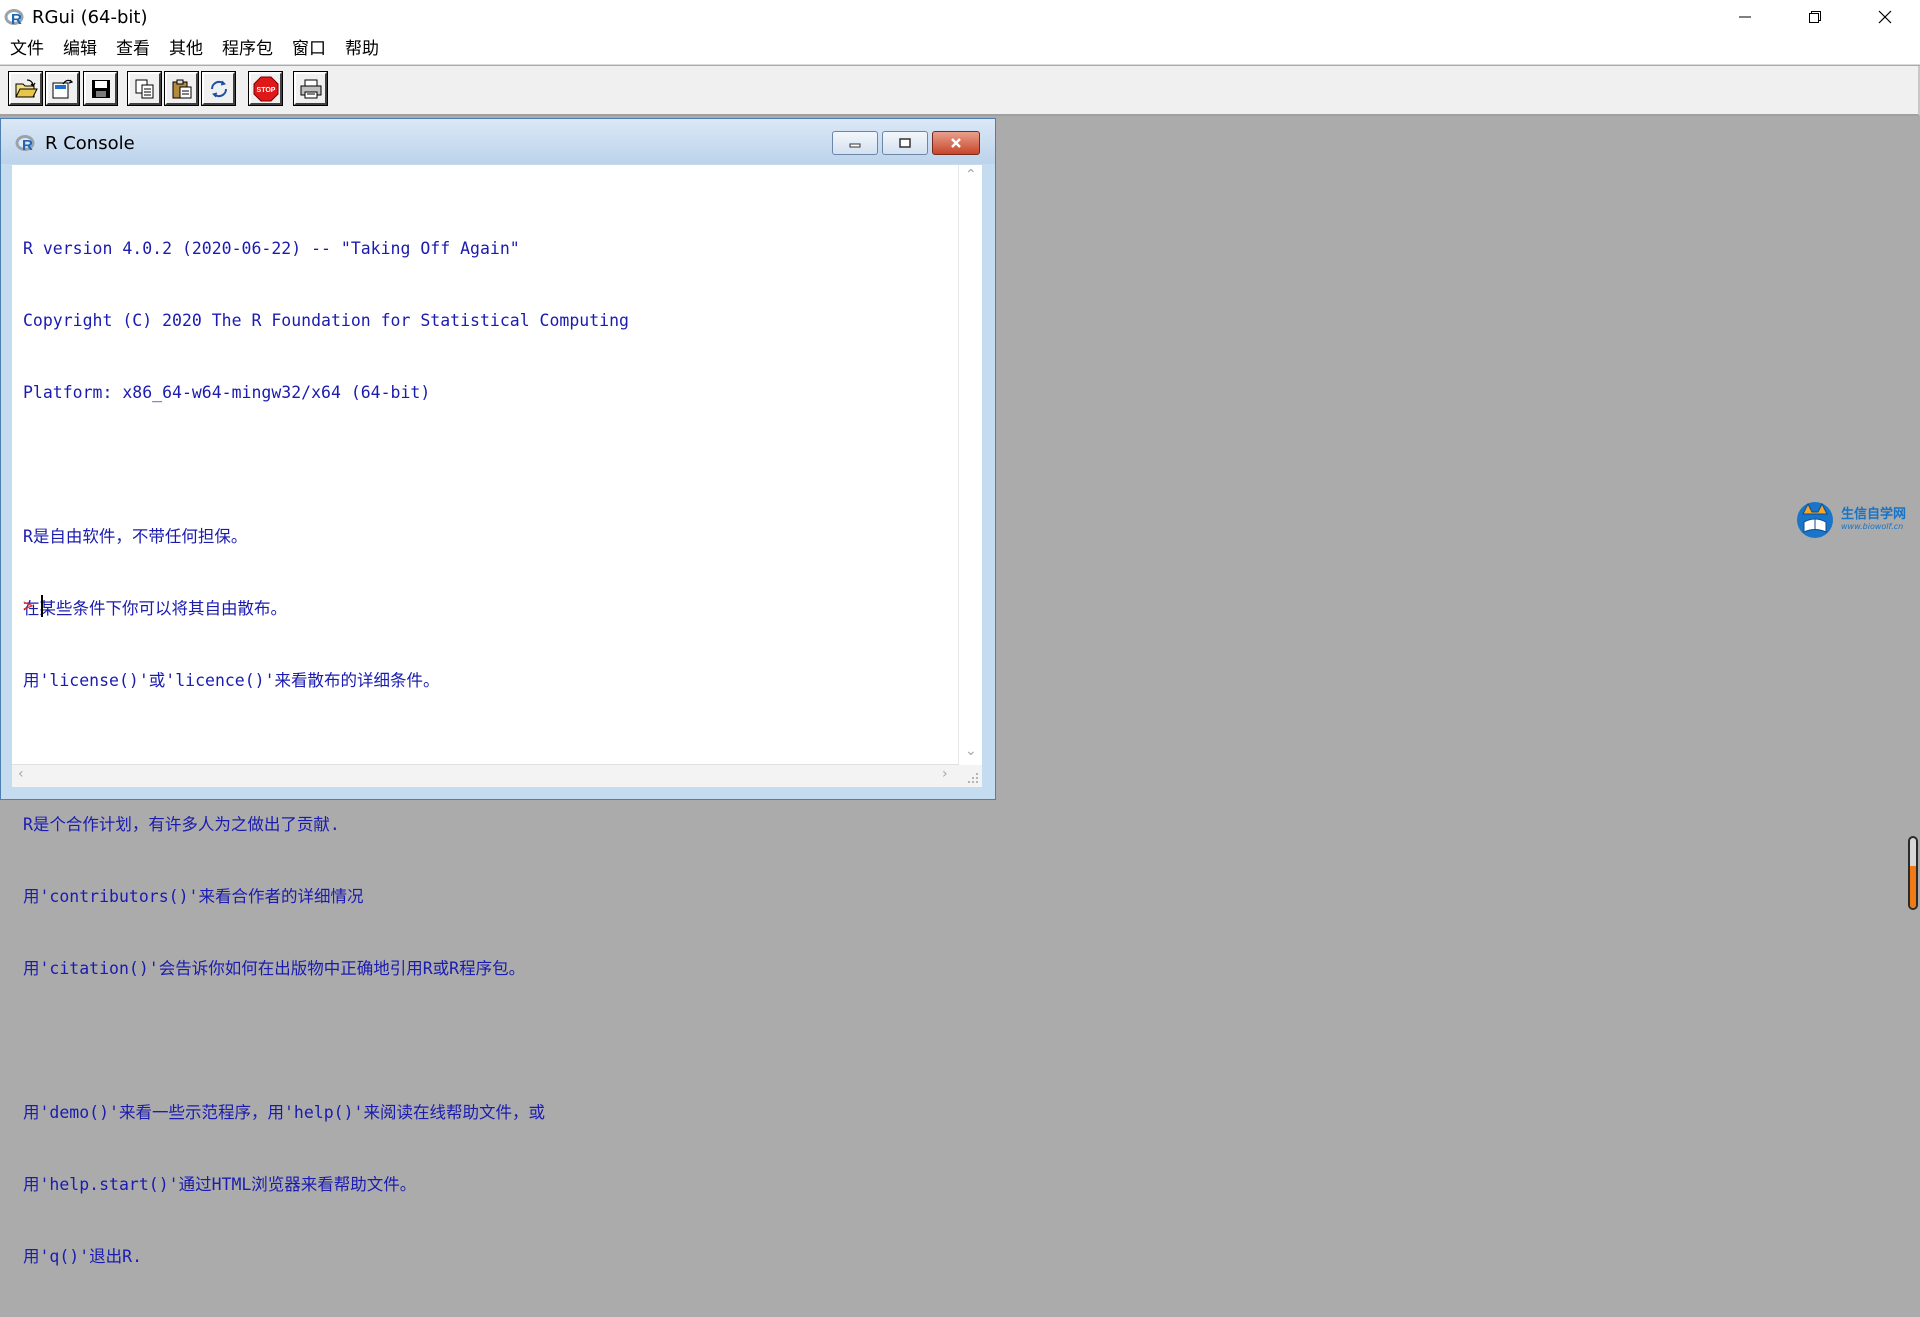 This screenshot has width=1920, height=1317. I want to click on print-button, so click(310, 88).